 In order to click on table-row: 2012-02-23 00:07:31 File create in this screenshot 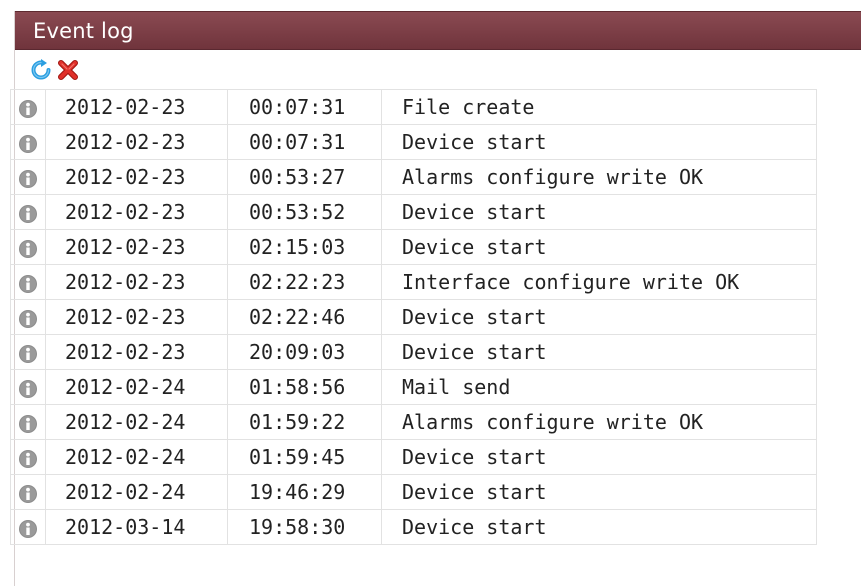, I will do `click(413, 107)`.